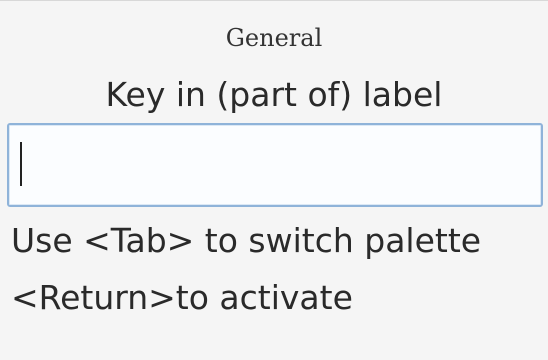 This screenshot has height=360, width=548. Describe the element at coordinates (274, 94) in the screenshot. I see `search-prompt-label: Key in (part of) label` at that location.